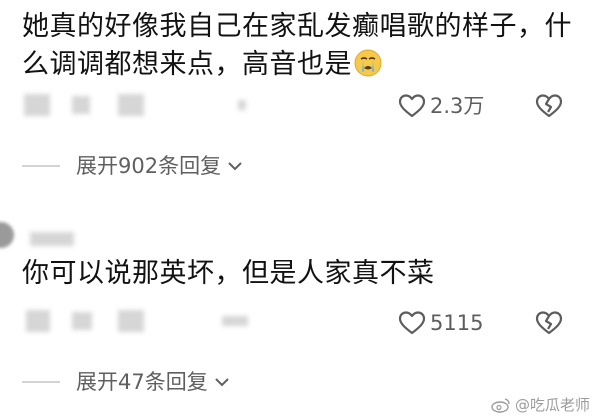 The width and height of the screenshot is (600, 419). I want to click on expand-replies-label: 展开902条回复, so click(149, 166).